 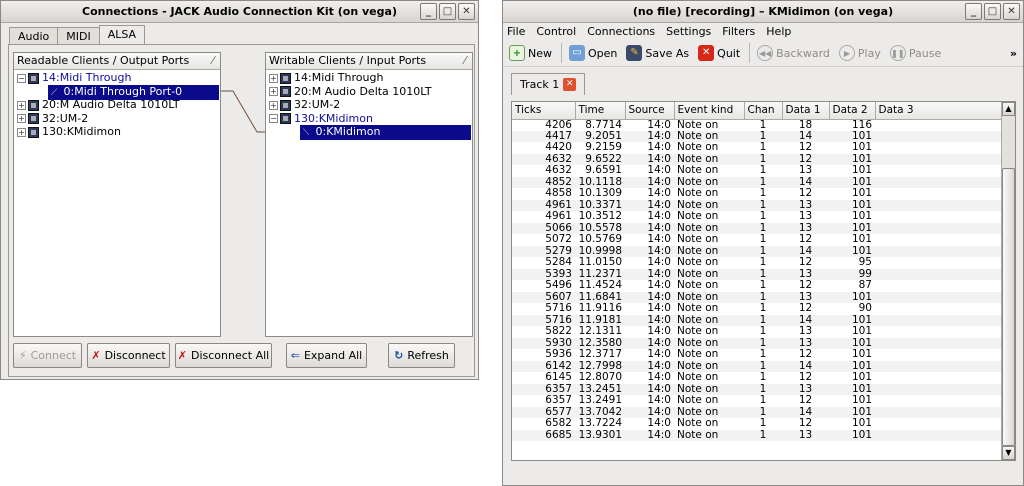 I want to click on quit-button: ✕ Quit, so click(x=719, y=53).